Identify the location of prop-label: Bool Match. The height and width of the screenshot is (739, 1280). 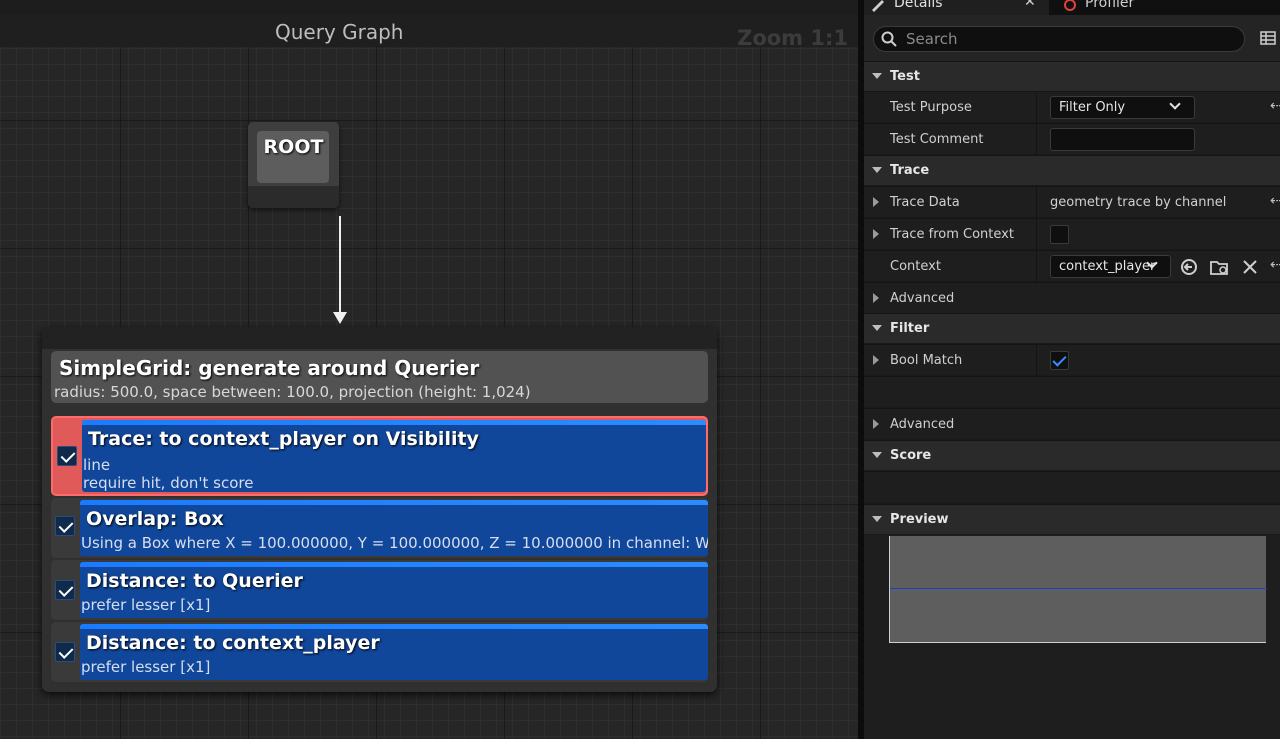
(926, 360).